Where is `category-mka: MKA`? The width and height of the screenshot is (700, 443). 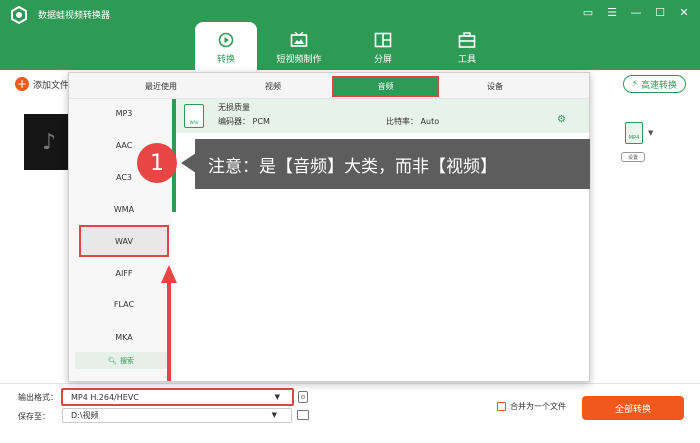
category-mka: MKA is located at coordinates (124, 337).